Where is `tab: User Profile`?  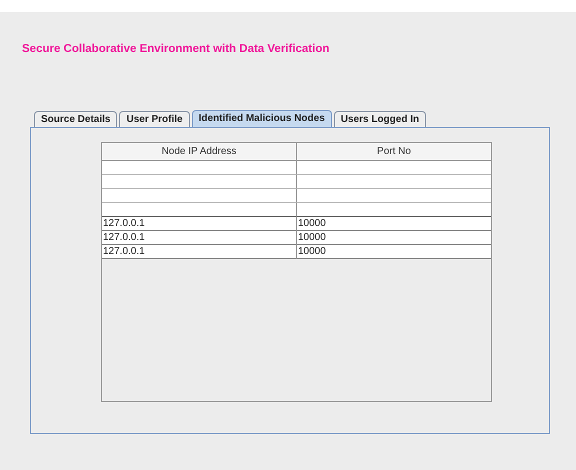 tab: User Profile is located at coordinates (154, 119).